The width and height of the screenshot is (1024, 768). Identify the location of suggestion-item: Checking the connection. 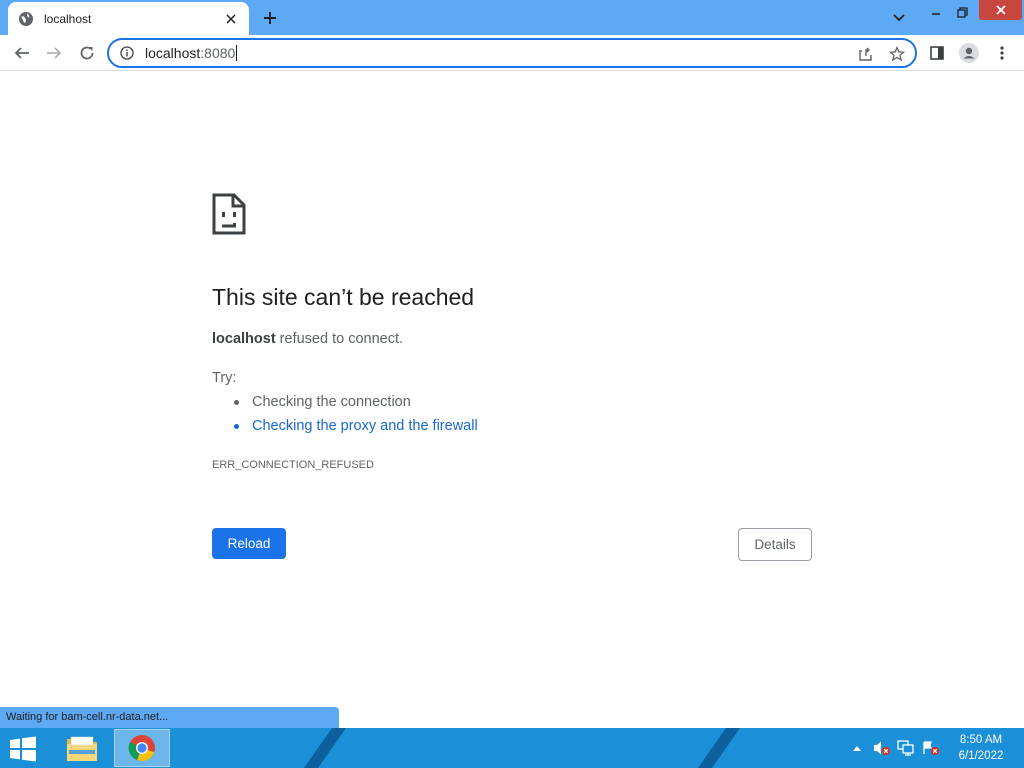
(322, 402).